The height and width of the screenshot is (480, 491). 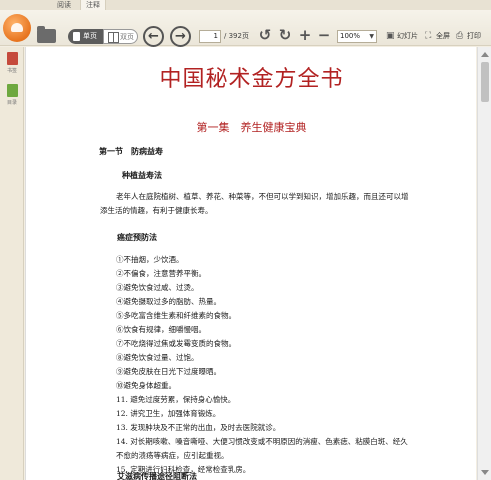 What do you see at coordinates (12, 263) in the screenshot?
I see `left-sidebar: 书签 目录` at bounding box center [12, 263].